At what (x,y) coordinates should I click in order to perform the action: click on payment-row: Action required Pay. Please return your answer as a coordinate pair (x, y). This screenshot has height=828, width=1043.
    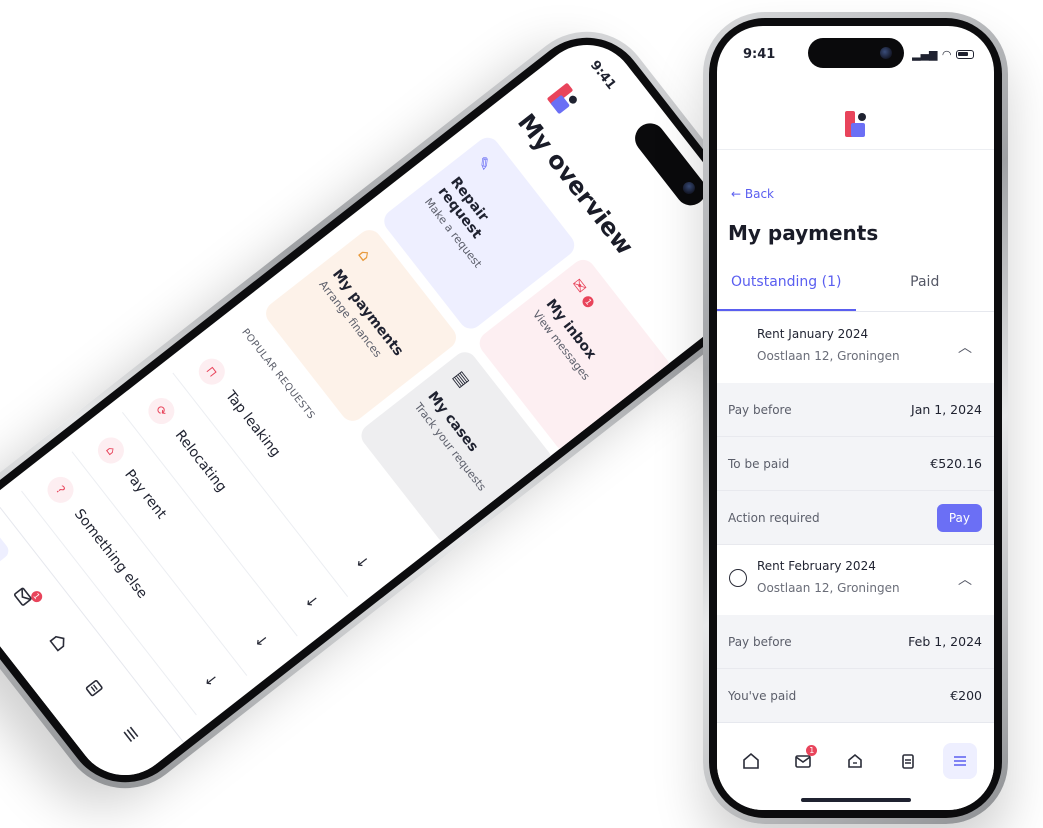
    Looking at the image, I should click on (855, 518).